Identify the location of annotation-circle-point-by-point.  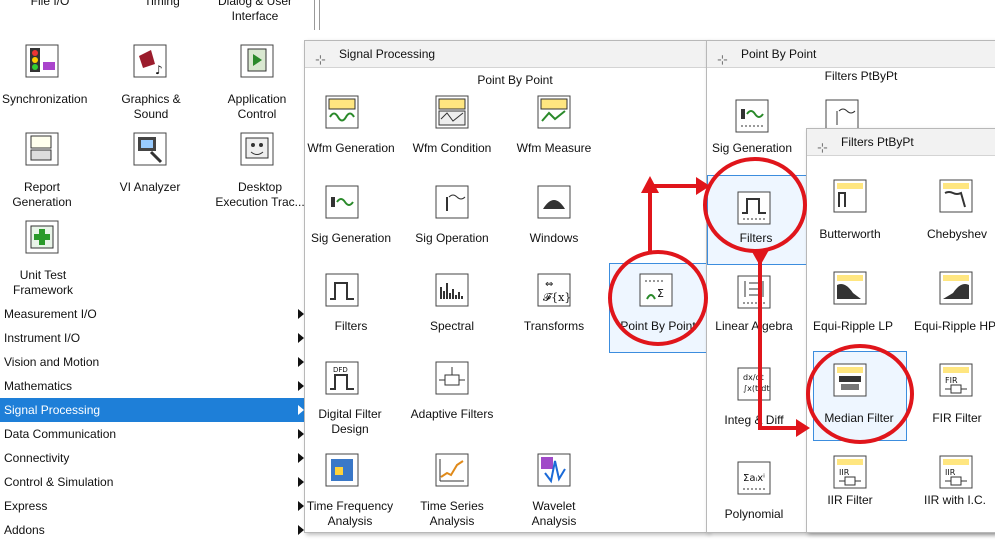
(658, 298).